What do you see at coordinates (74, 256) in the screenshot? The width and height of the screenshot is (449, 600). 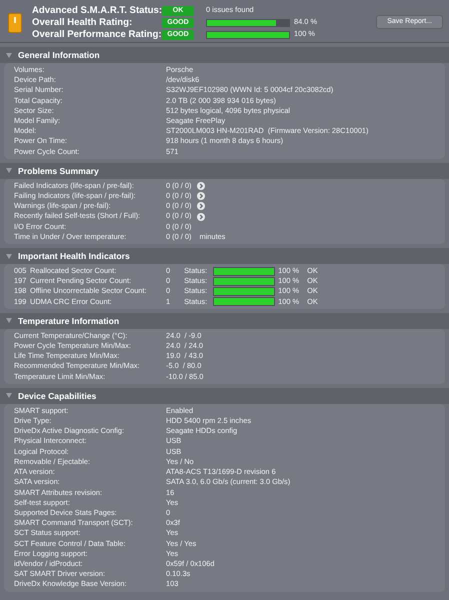 I see `section-title: Important Health Indicators` at bounding box center [74, 256].